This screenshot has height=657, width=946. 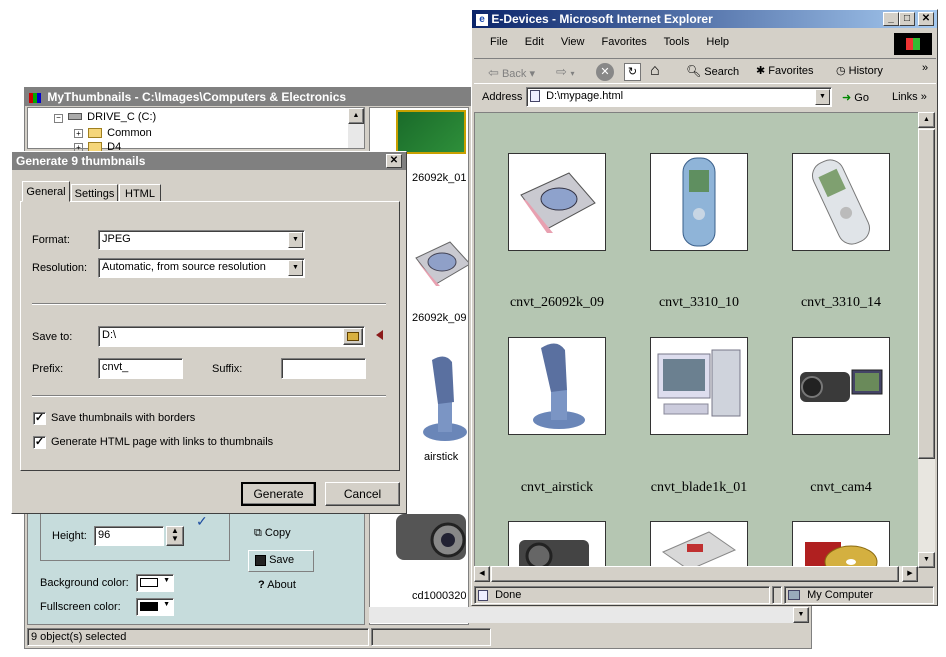 I want to click on cd-icon, so click(x=841, y=554).